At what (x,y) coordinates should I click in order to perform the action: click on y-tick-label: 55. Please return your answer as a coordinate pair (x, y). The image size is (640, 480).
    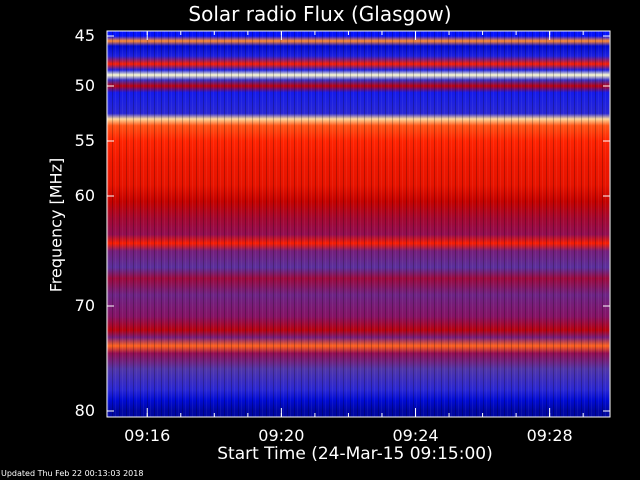
    Looking at the image, I should click on (84, 140).